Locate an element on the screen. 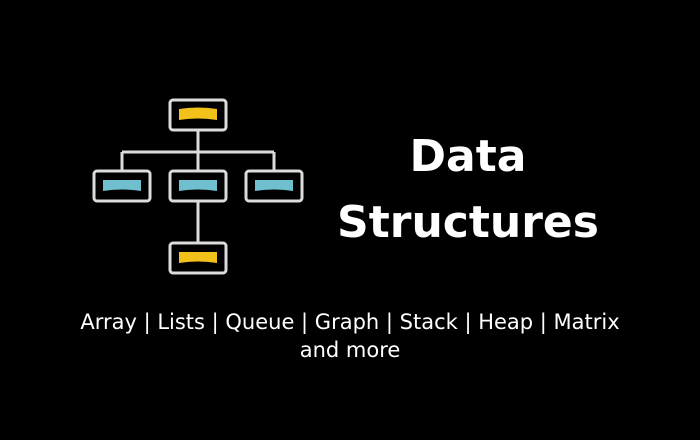 The width and height of the screenshot is (700, 440). tree-node-left is located at coordinates (122, 186).